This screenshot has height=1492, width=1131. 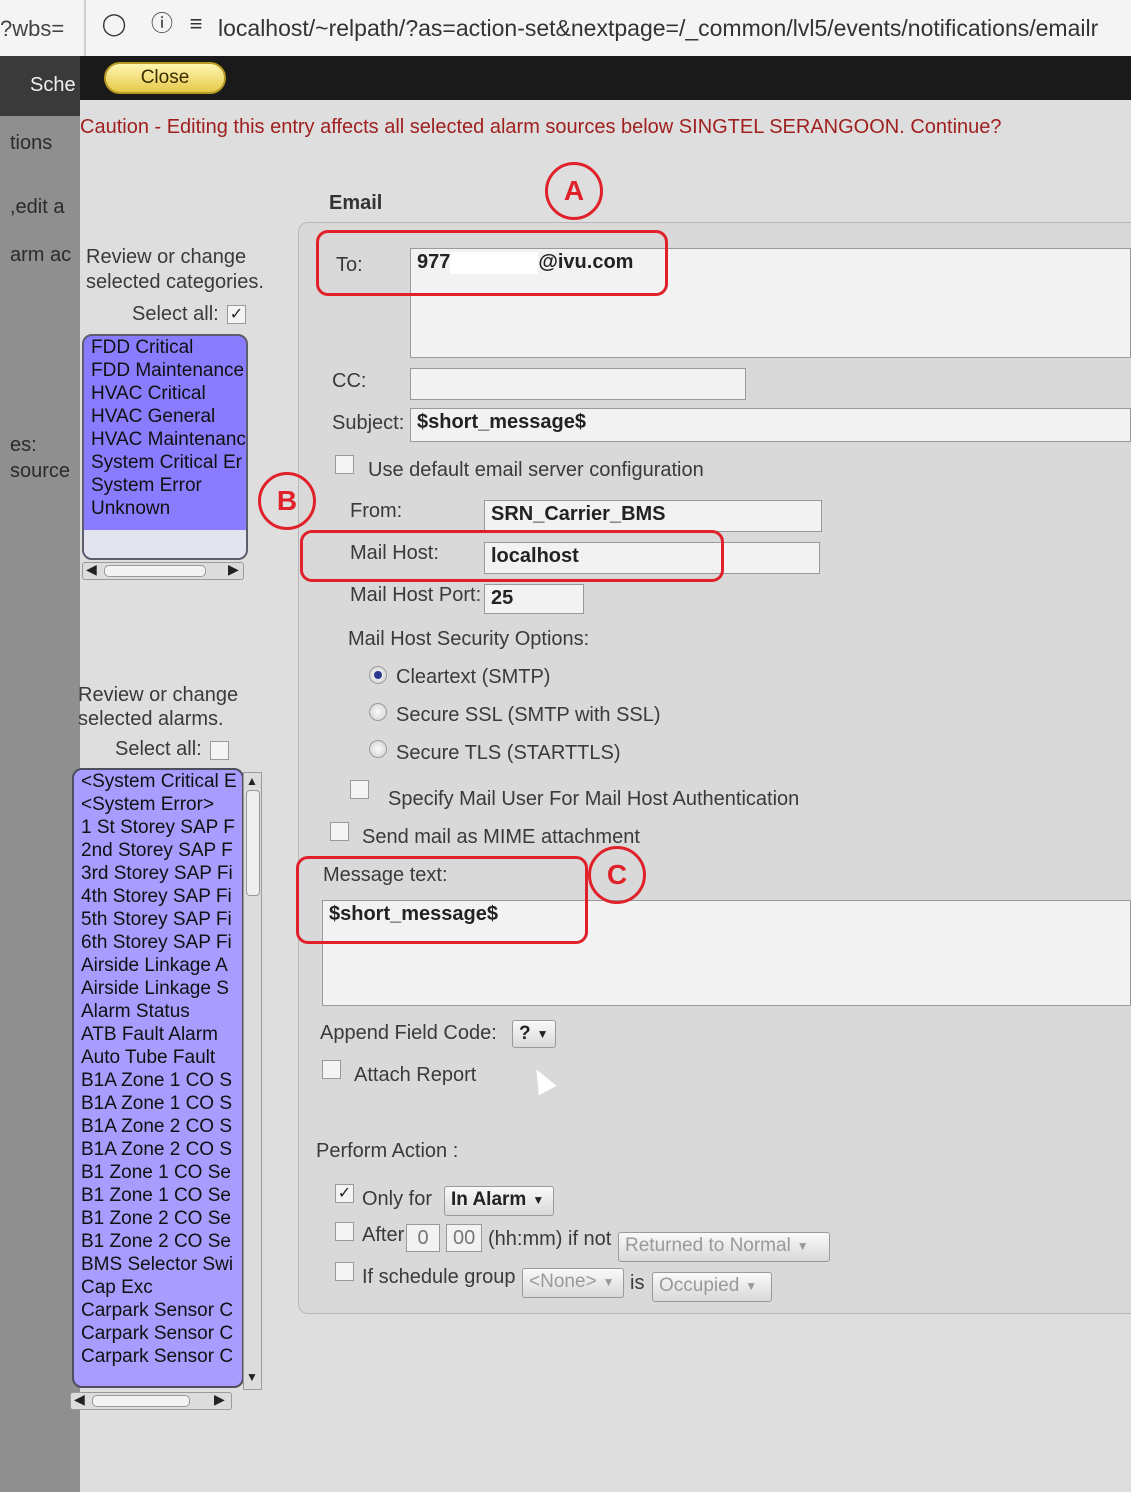 I want to click on close-button: Close, so click(x=165, y=78).